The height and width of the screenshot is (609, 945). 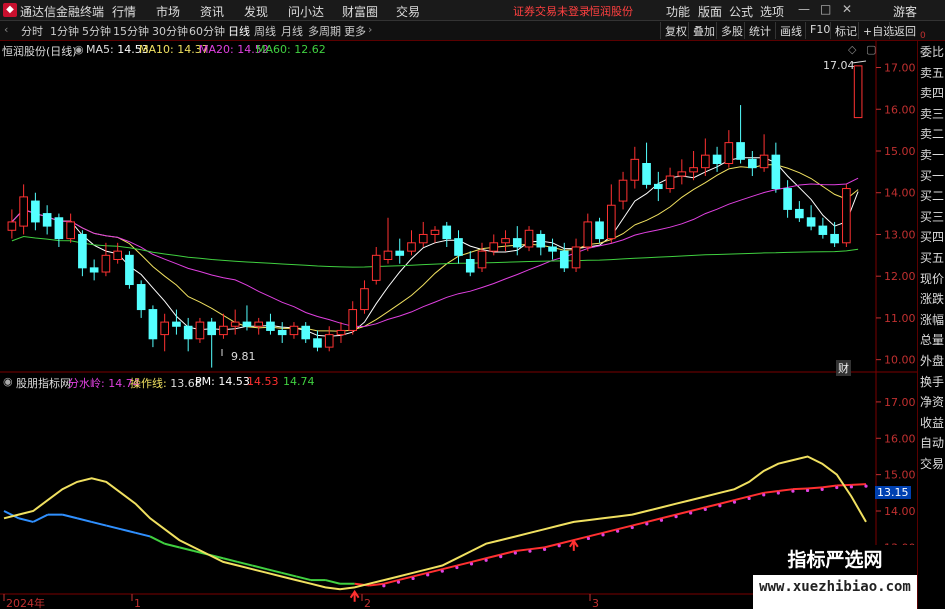 I want to click on main-y-tick-label: 10.00, so click(x=900, y=360).